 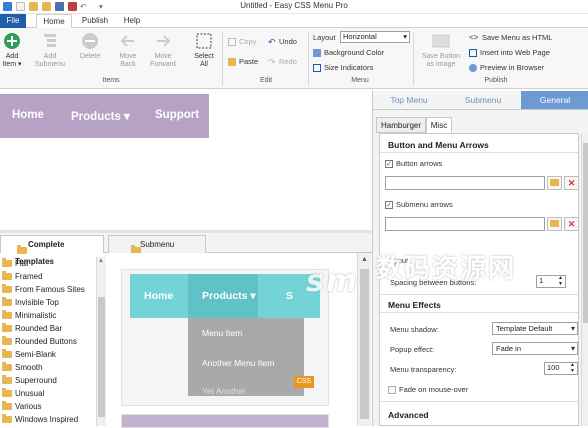 I want to click on paste-label: Paste, so click(x=249, y=61).